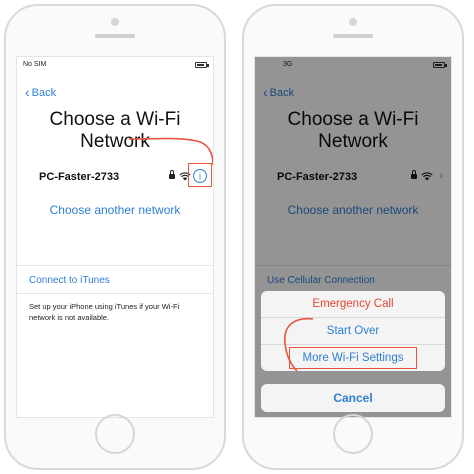 The height and width of the screenshot is (474, 474). Describe the element at coordinates (353, 304) in the screenshot. I see `emergency-call-button: Emergency Call` at that location.